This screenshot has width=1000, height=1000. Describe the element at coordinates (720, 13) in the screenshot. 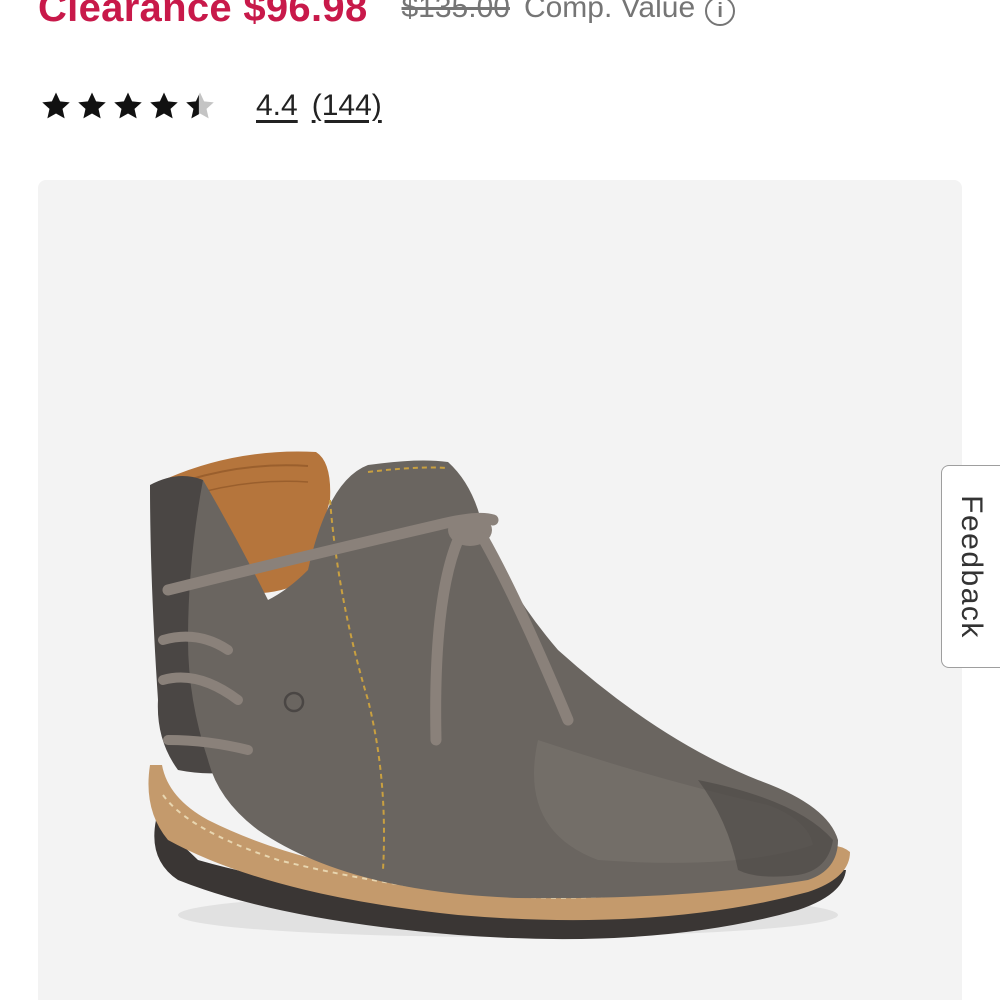

I see `info-icon: i` at that location.